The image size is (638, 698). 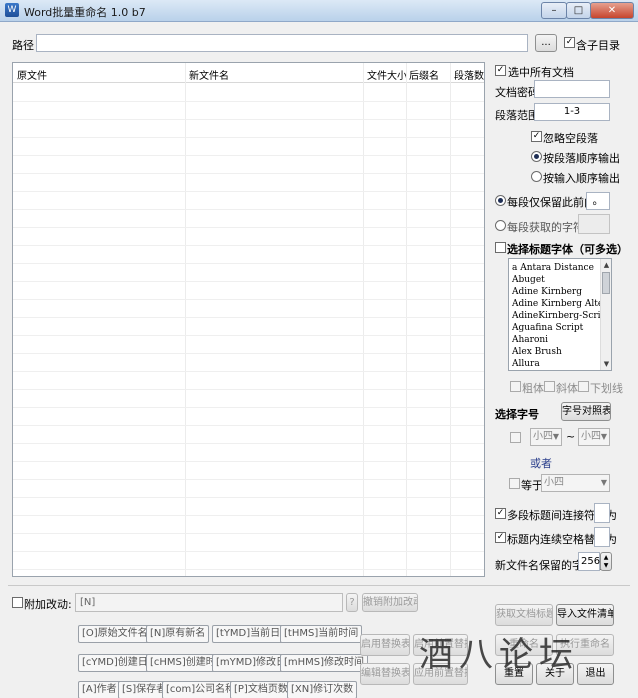 What do you see at coordinates (586, 411) in the screenshot?
I see `font-size-table-button: 字号对照表` at bounding box center [586, 411].